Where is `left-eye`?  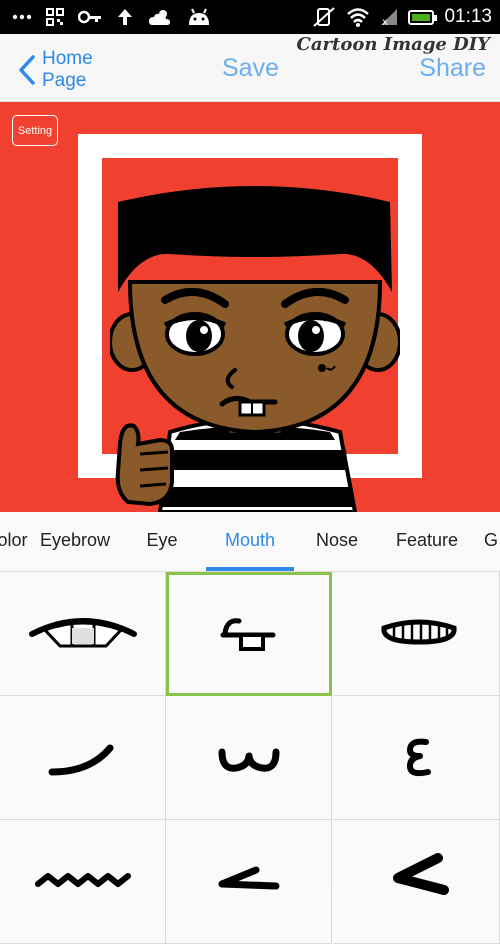
left-eye is located at coordinates (195, 334).